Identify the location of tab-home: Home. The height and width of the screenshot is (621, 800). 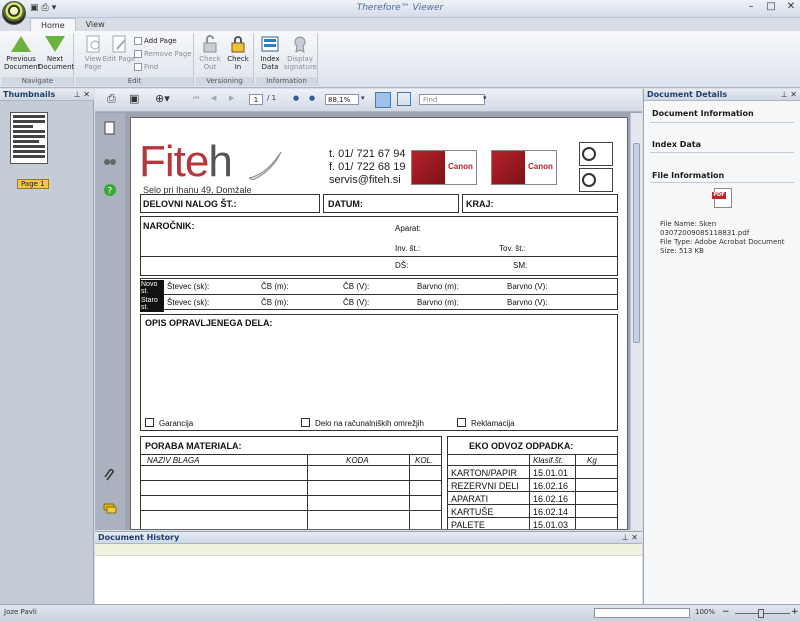
(53, 25).